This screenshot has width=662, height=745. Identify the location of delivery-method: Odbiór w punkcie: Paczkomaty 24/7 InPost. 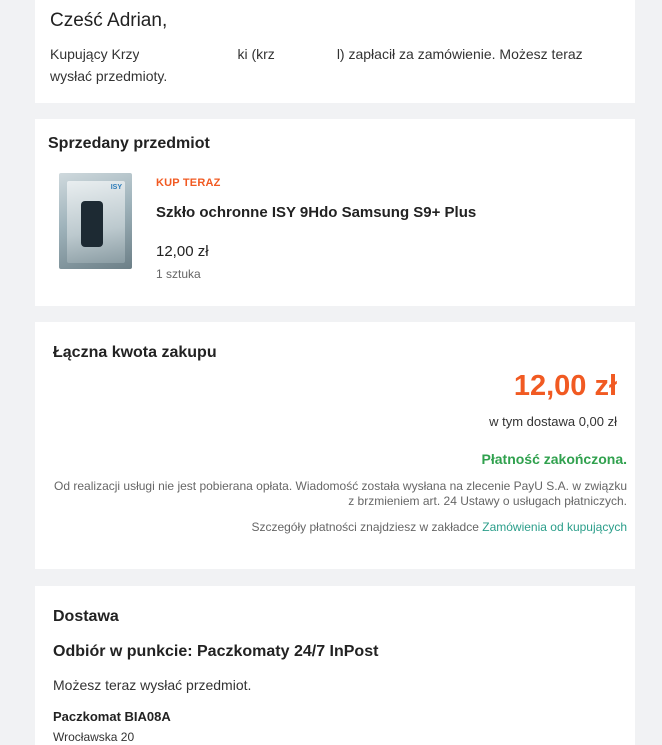
(216, 651).